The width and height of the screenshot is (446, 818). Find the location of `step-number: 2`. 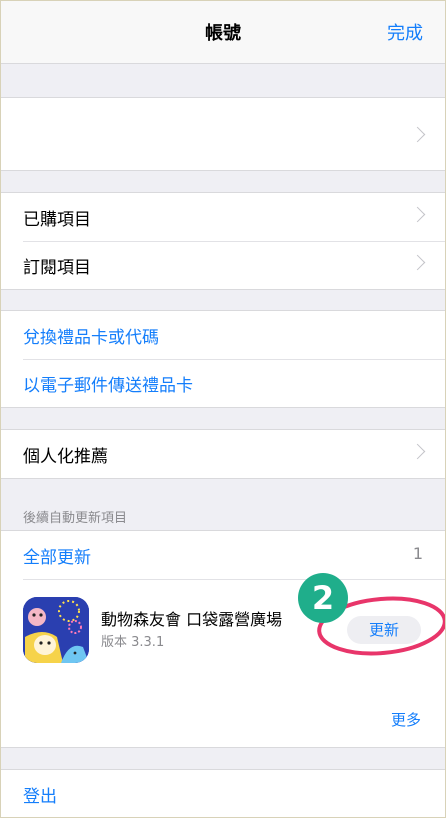

step-number: 2 is located at coordinates (323, 598).